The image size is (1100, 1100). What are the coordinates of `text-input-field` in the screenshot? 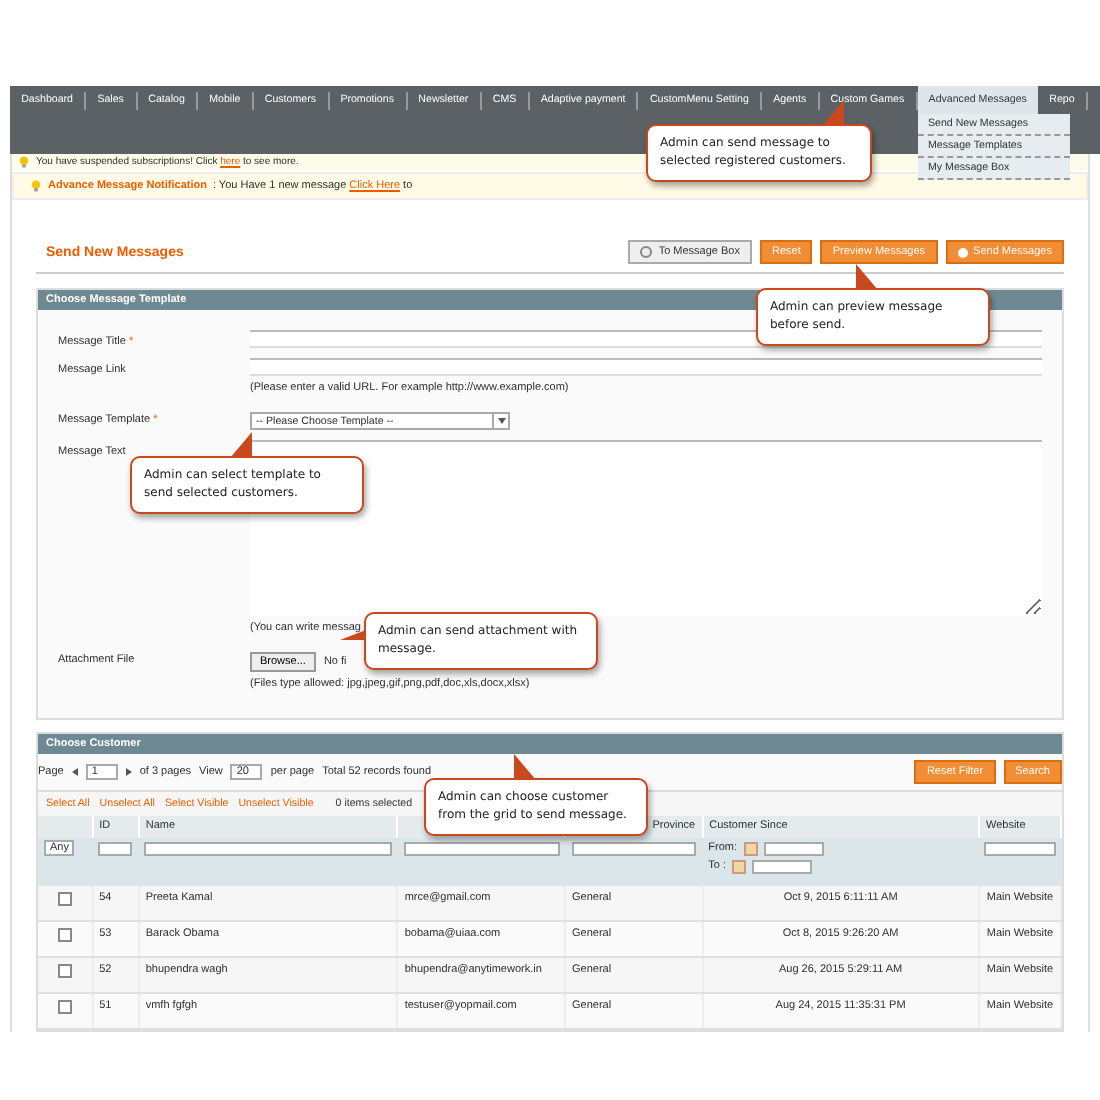 It's located at (646, 366).